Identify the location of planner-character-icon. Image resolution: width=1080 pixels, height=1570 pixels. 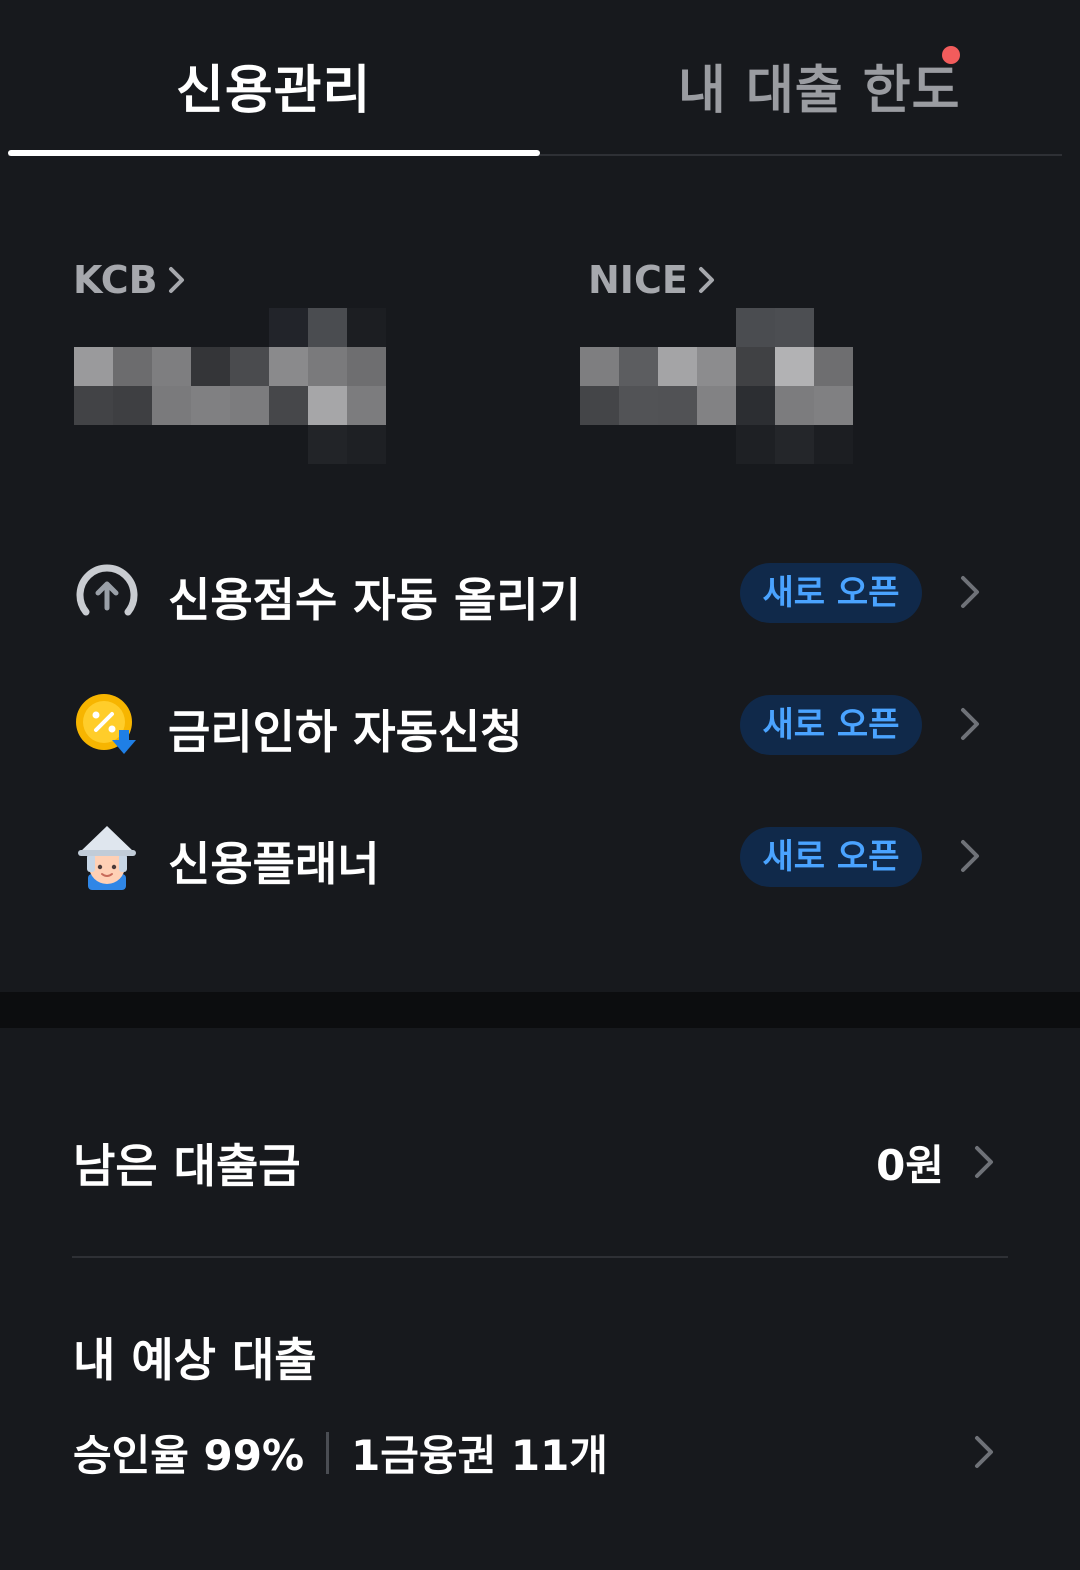
(107, 858).